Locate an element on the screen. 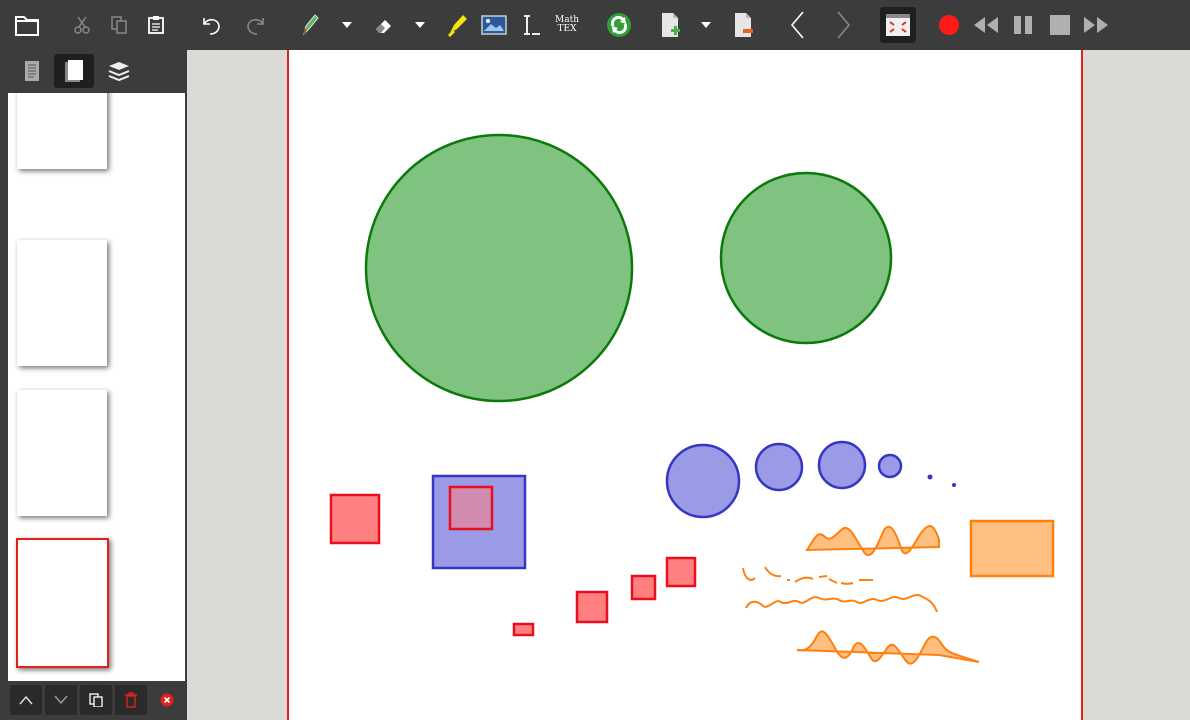  pen-icon is located at coordinates (311, 25).